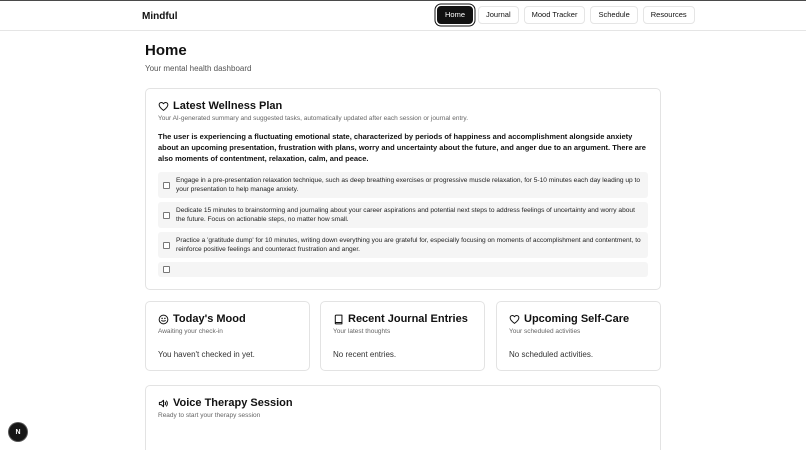  I want to click on upcoming-selfcare-title: Upcoming Self-Care, so click(577, 319).